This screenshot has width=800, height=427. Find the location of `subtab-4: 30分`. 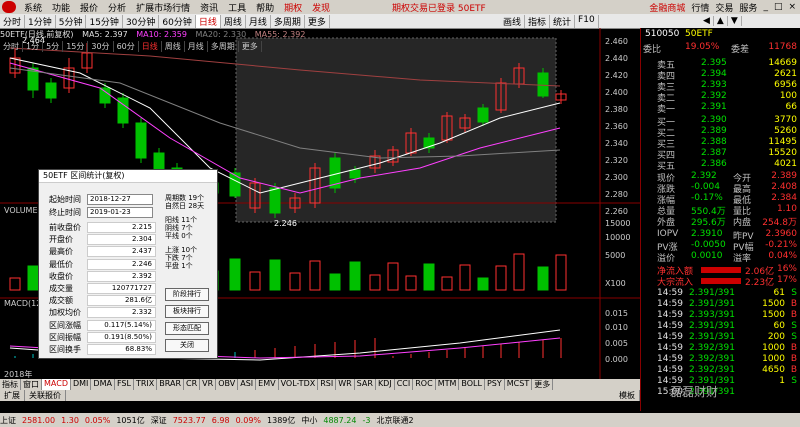

subtab-4: 30分 is located at coordinates (101, 46).